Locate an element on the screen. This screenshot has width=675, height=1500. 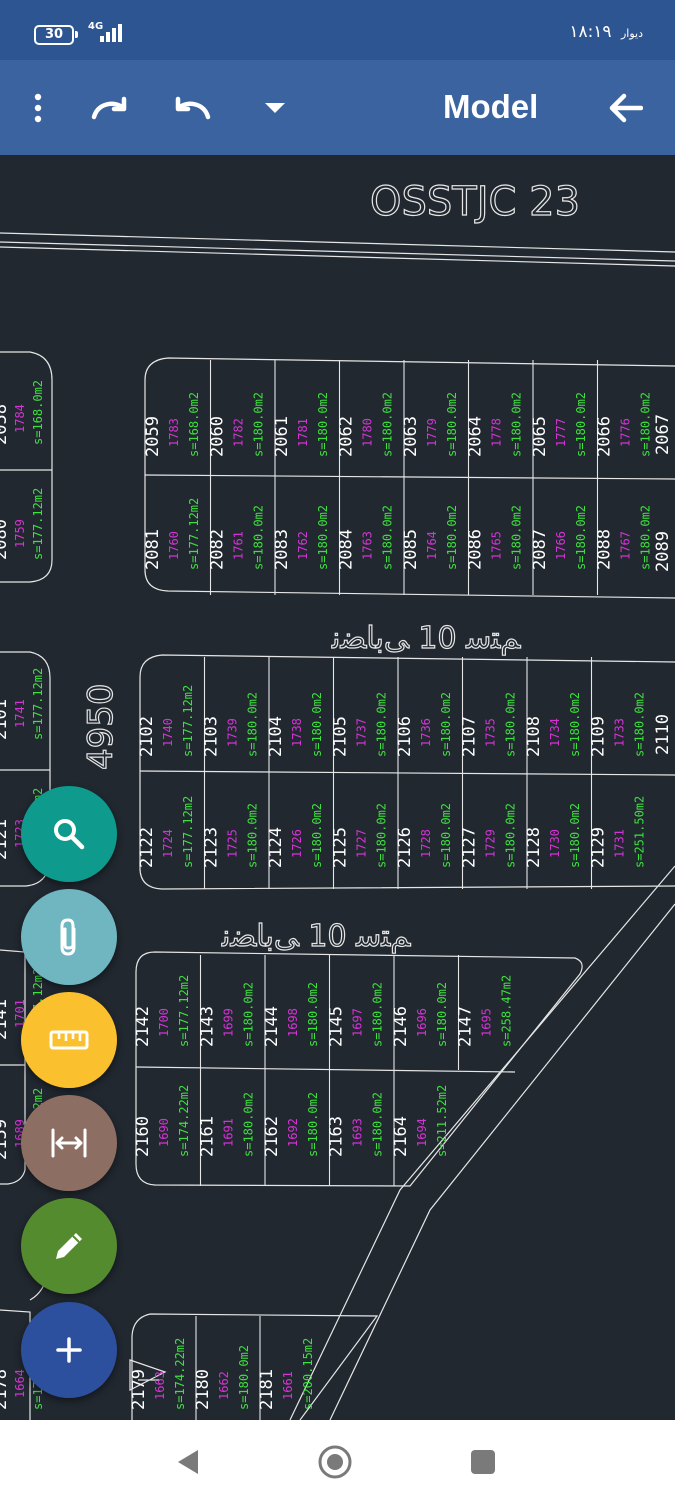
recents-square-icon is located at coordinates (483, 1462).